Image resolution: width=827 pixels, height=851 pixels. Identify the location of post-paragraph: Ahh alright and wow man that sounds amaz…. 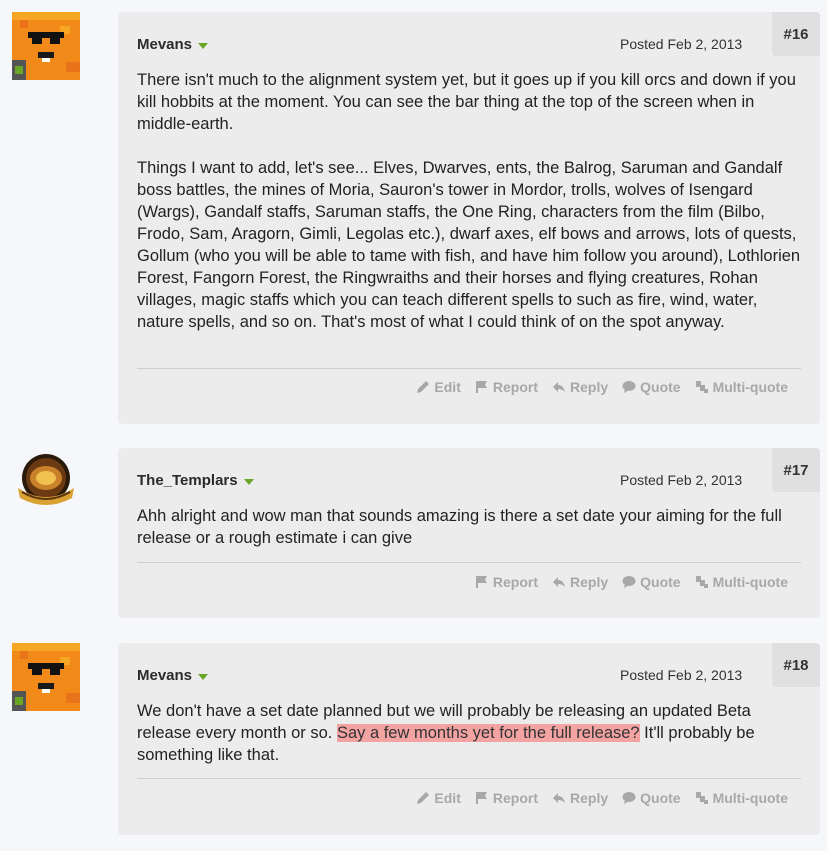
(459, 527).